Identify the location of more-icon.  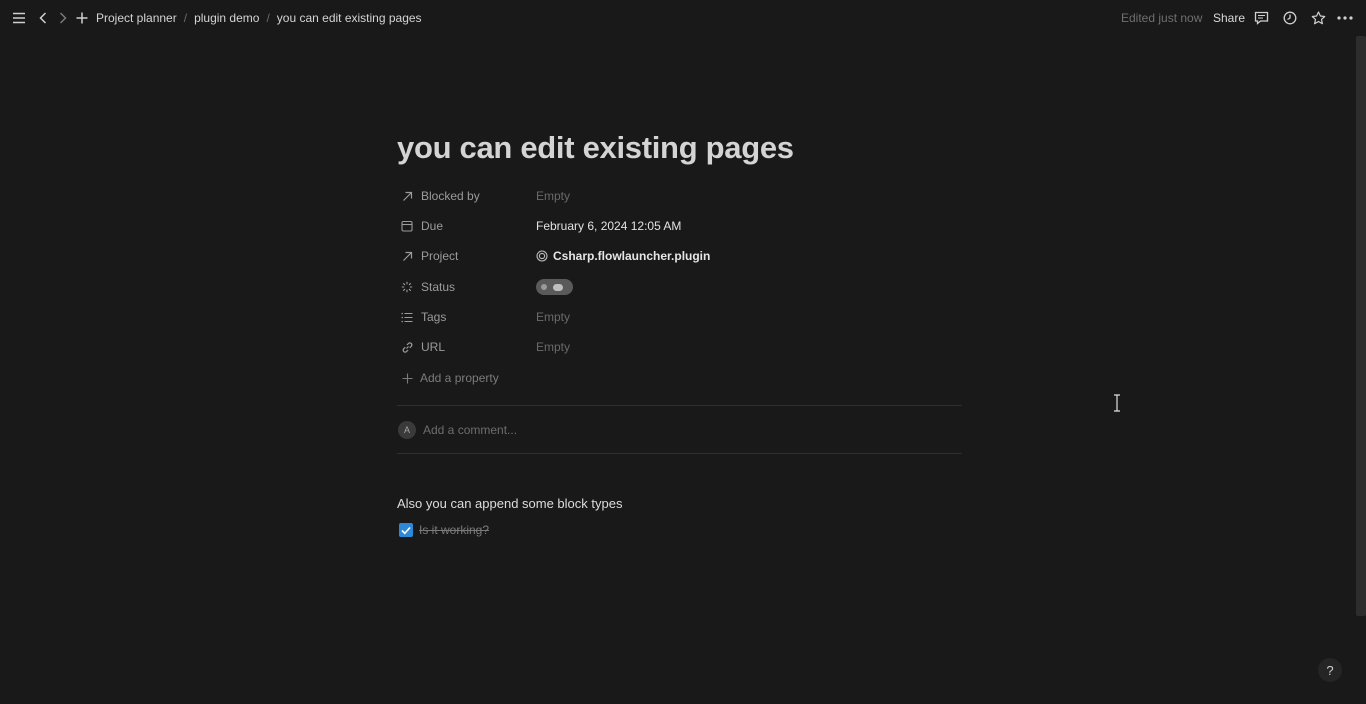
(1345, 18).